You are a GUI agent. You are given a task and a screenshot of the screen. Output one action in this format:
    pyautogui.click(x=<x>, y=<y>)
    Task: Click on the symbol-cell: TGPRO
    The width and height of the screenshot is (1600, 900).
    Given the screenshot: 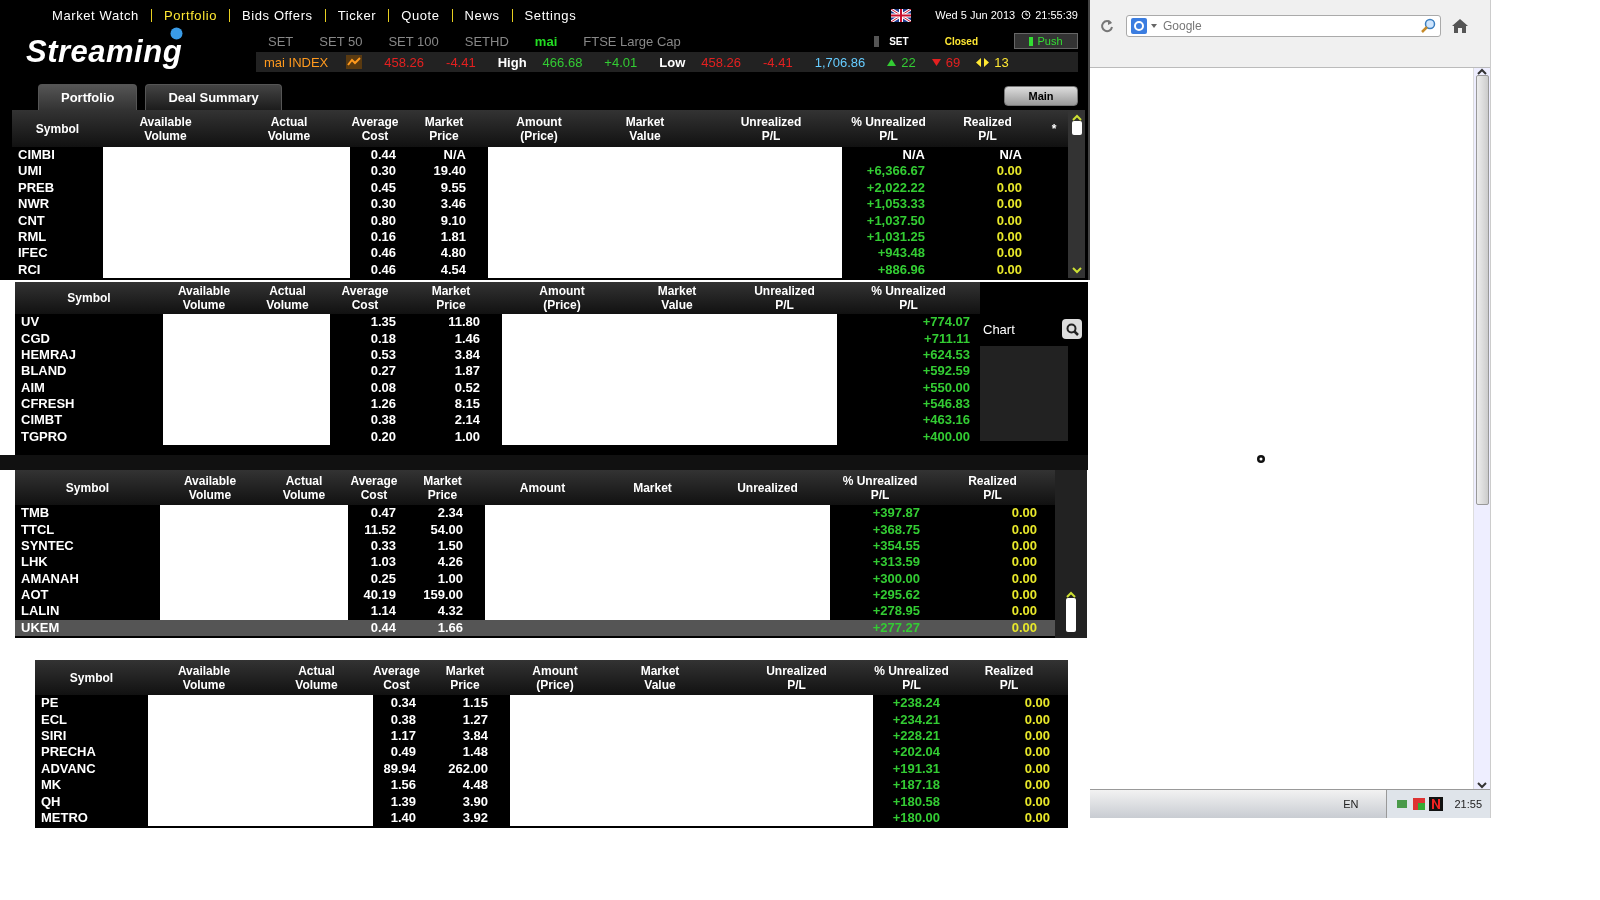 What is the action you would take?
    pyautogui.click(x=89, y=437)
    